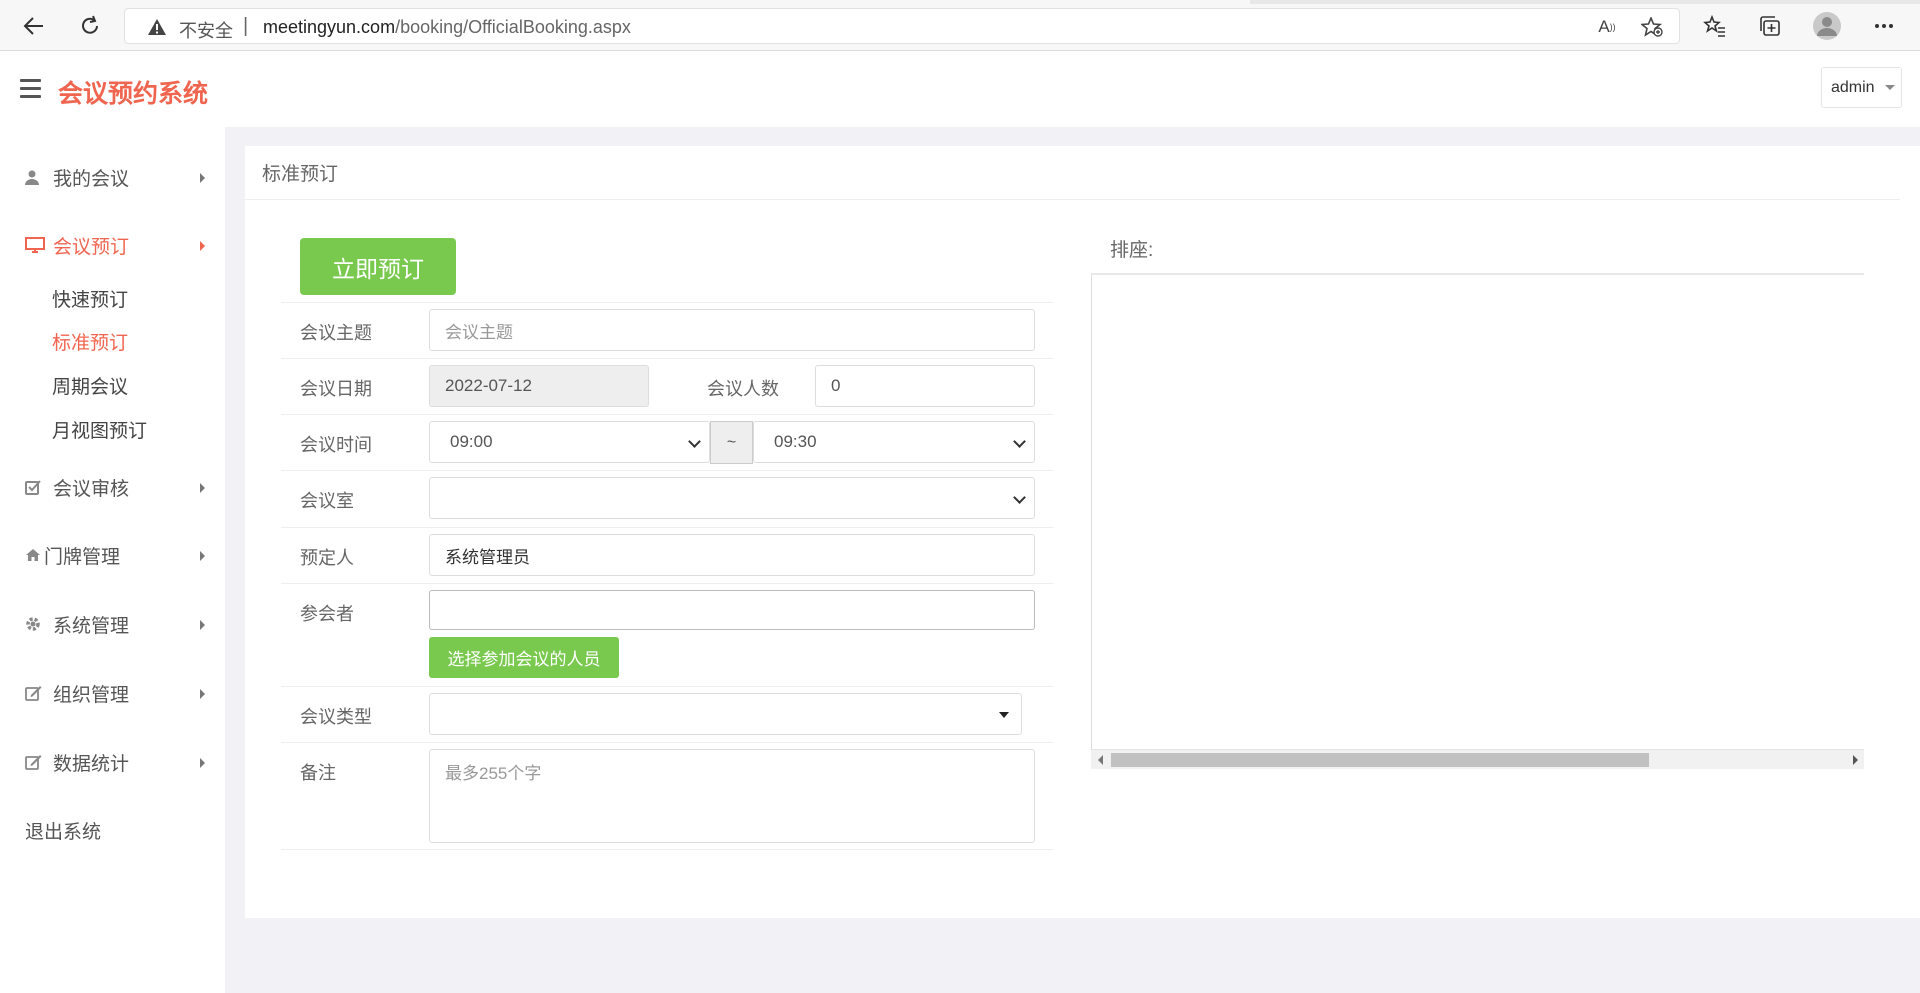  What do you see at coordinates (513, 27) in the screenshot?
I see `url-path: /booking/OfficialBooking.aspx` at bounding box center [513, 27].